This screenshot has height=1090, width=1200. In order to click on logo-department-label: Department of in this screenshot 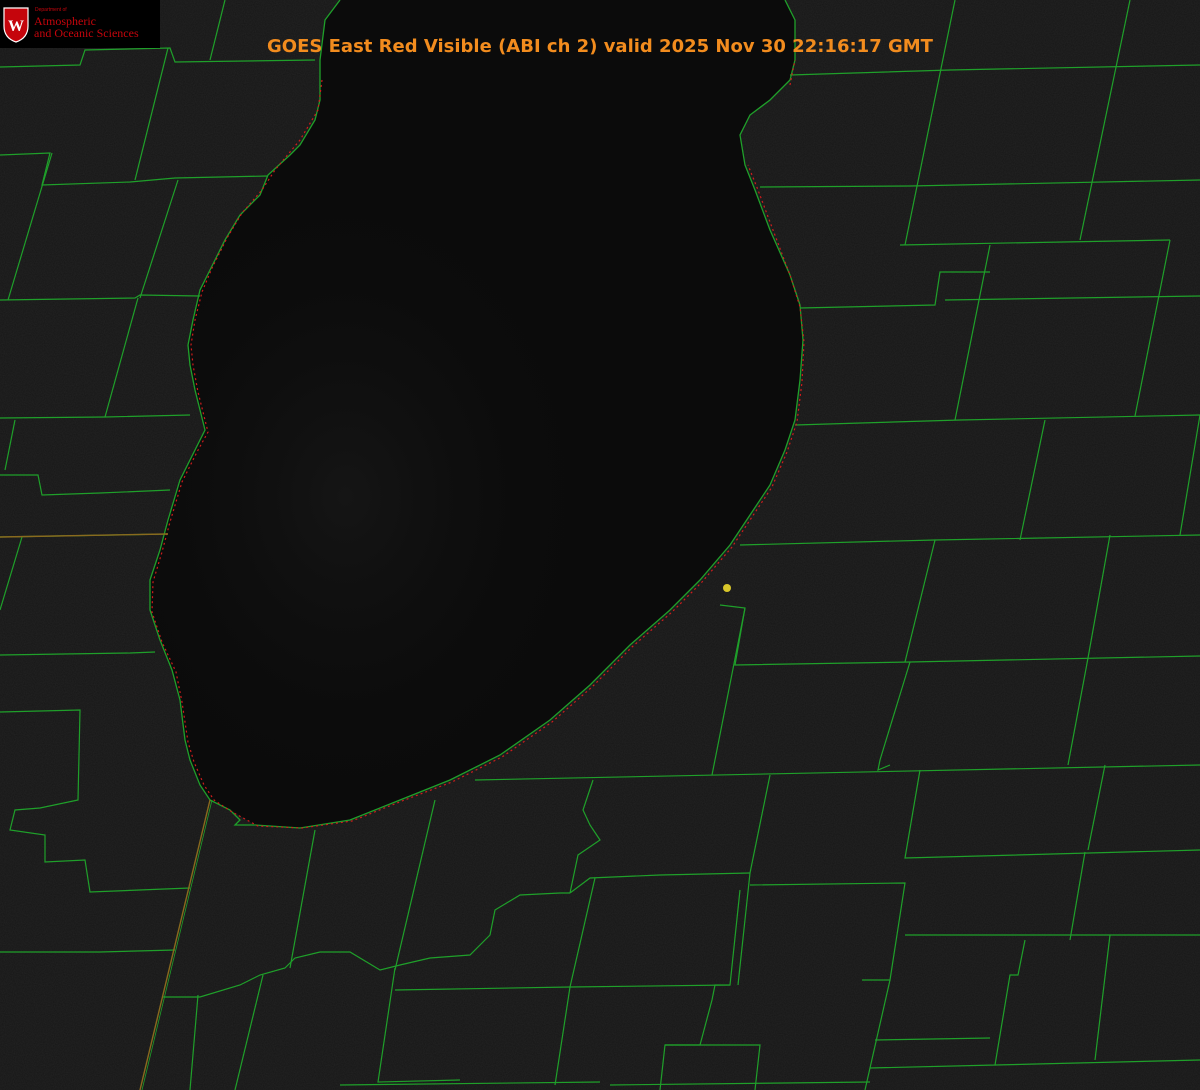, I will do `click(51, 10)`.